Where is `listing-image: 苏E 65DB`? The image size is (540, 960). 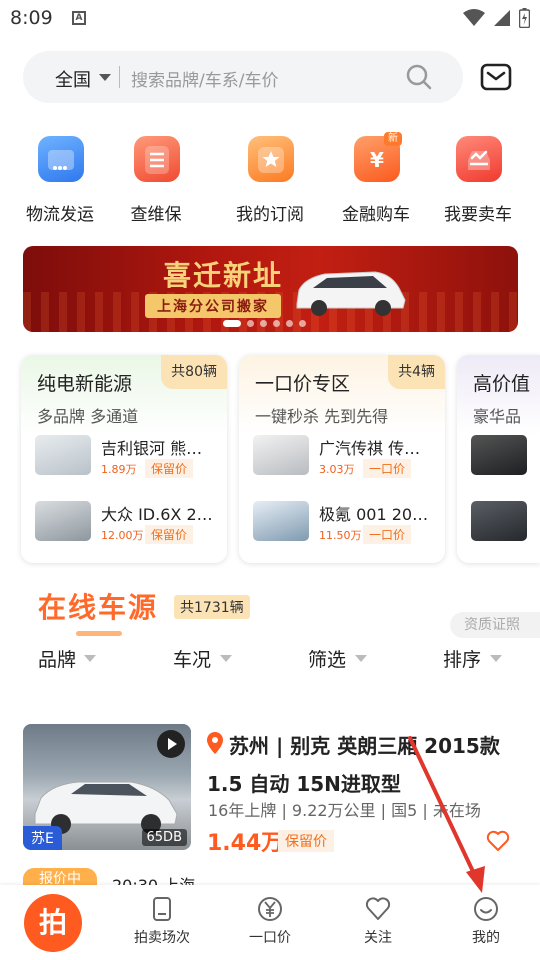 listing-image: 苏E 65DB is located at coordinates (107, 787).